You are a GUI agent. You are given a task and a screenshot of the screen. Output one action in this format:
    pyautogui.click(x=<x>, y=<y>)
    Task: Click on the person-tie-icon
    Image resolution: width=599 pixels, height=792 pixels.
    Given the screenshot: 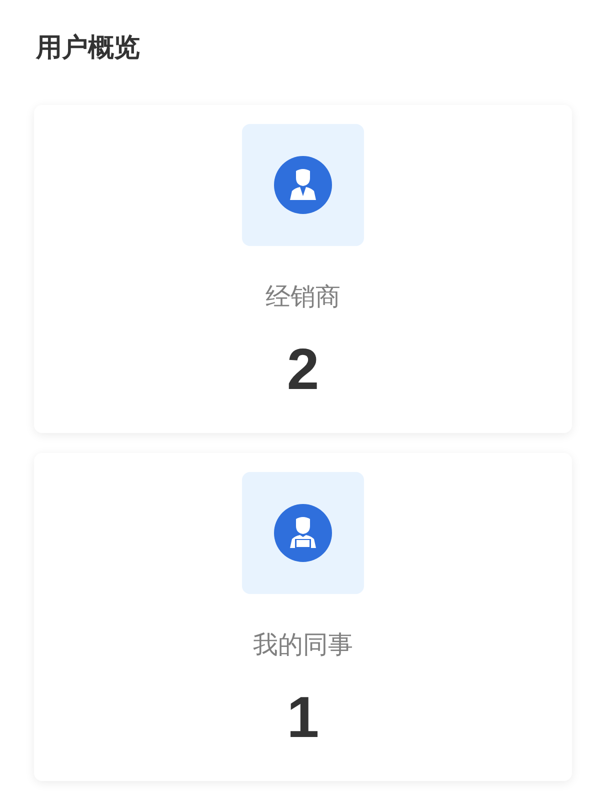 What is the action you would take?
    pyautogui.click(x=303, y=185)
    